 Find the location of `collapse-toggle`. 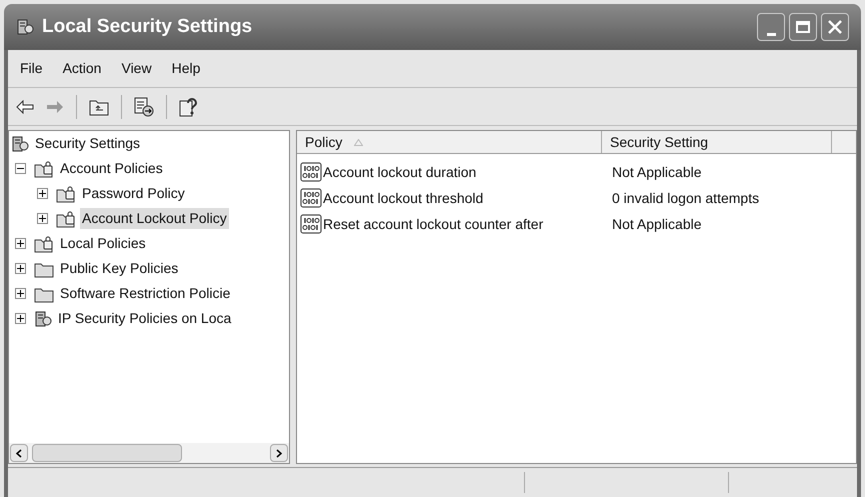

collapse-toggle is located at coordinates (20, 168).